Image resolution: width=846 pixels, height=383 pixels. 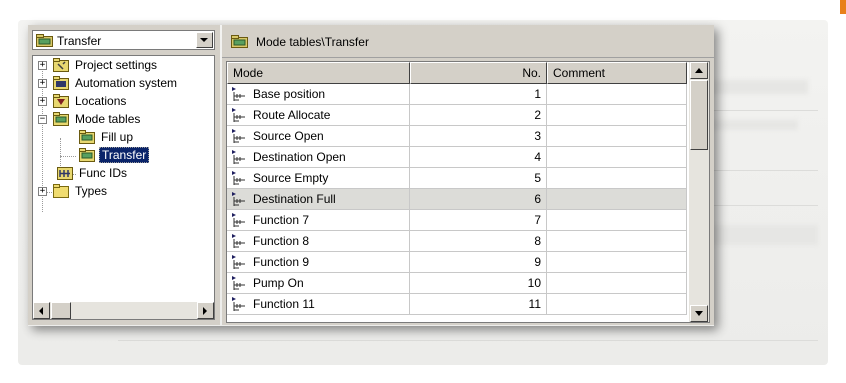 I want to click on mode-number-cell: 9, so click(x=478, y=262).